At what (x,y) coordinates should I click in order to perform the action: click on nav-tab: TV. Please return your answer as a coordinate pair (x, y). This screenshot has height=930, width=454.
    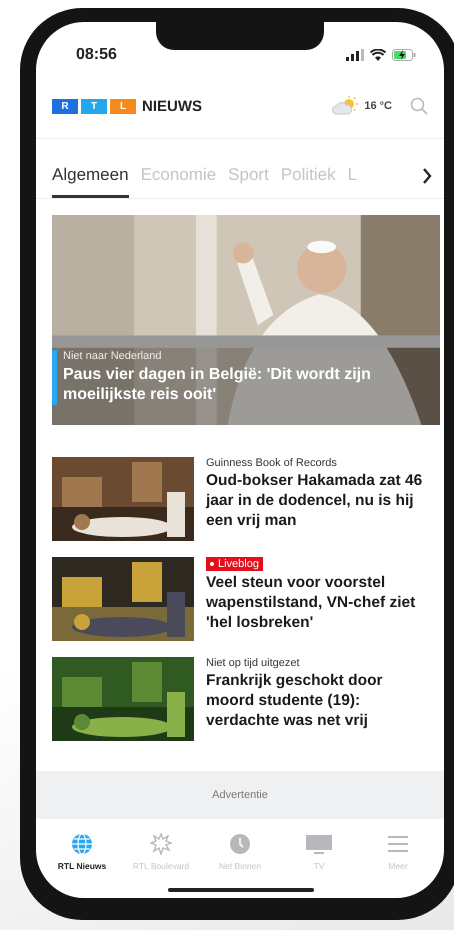
    Looking at the image, I should click on (319, 852).